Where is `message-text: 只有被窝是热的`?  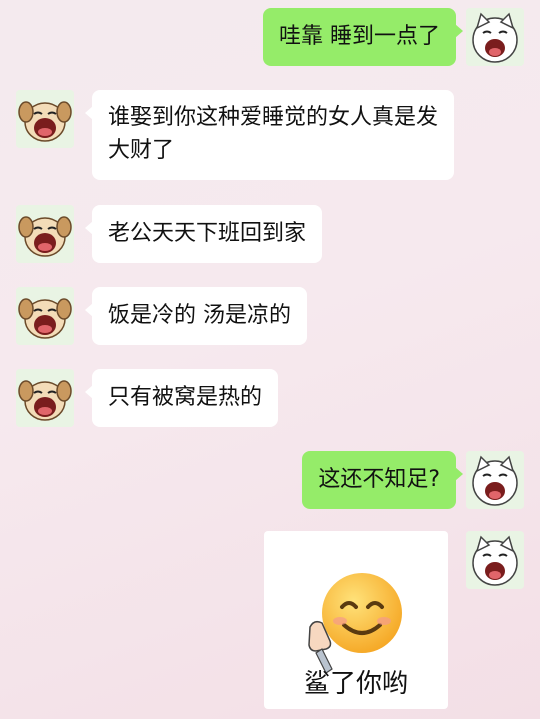
message-text: 只有被窝是热的 is located at coordinates (185, 397).